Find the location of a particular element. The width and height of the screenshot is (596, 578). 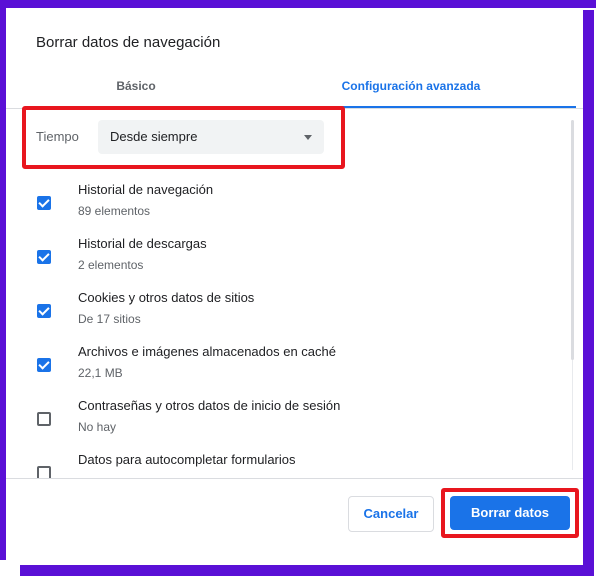

list-item: Historial de navegación 89 elementos is located at coordinates (286, 205).